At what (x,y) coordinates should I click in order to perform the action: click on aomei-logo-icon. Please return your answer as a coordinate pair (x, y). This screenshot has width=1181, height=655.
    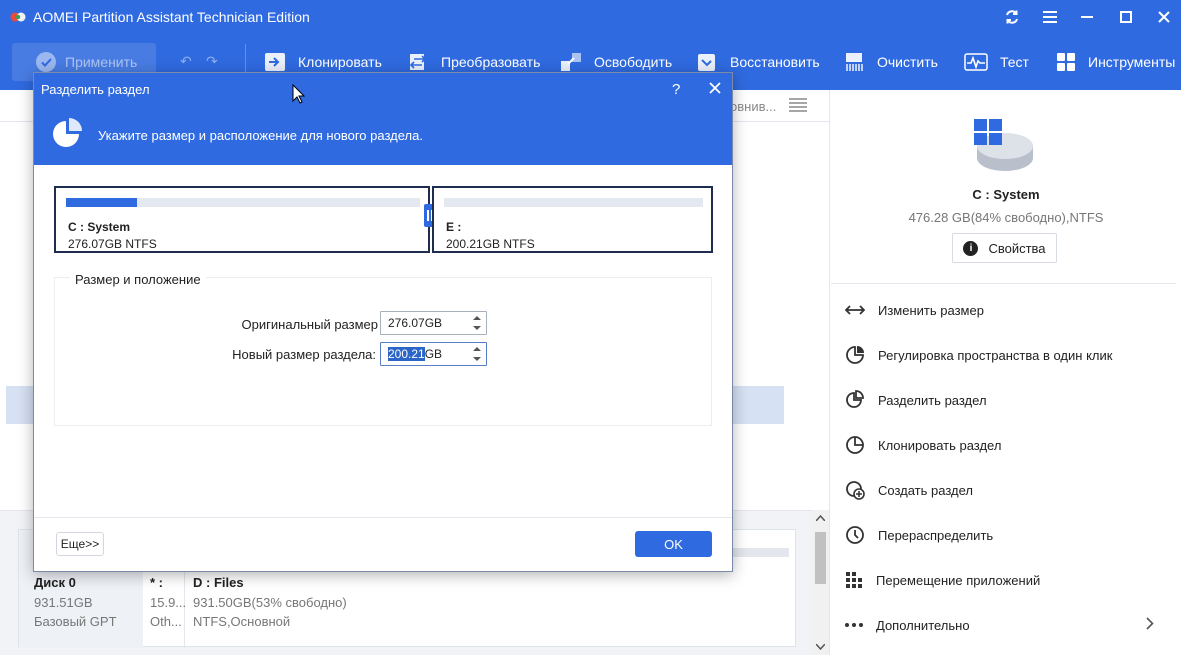
    Looking at the image, I should click on (18, 17).